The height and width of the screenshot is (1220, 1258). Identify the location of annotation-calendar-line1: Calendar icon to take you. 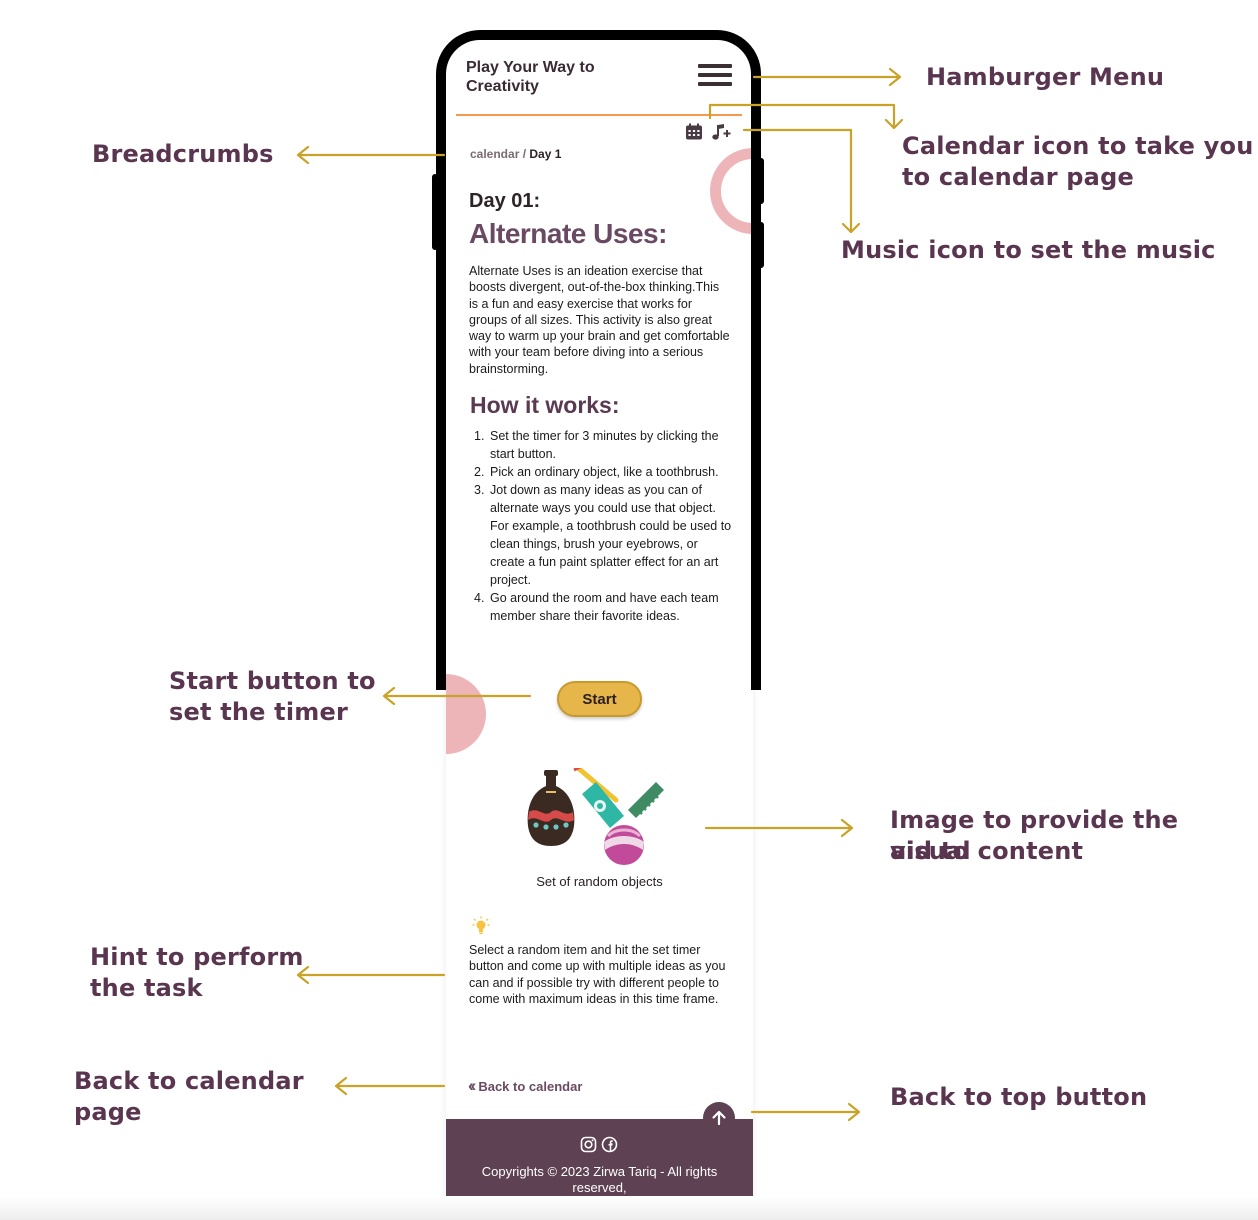
(1078, 146).